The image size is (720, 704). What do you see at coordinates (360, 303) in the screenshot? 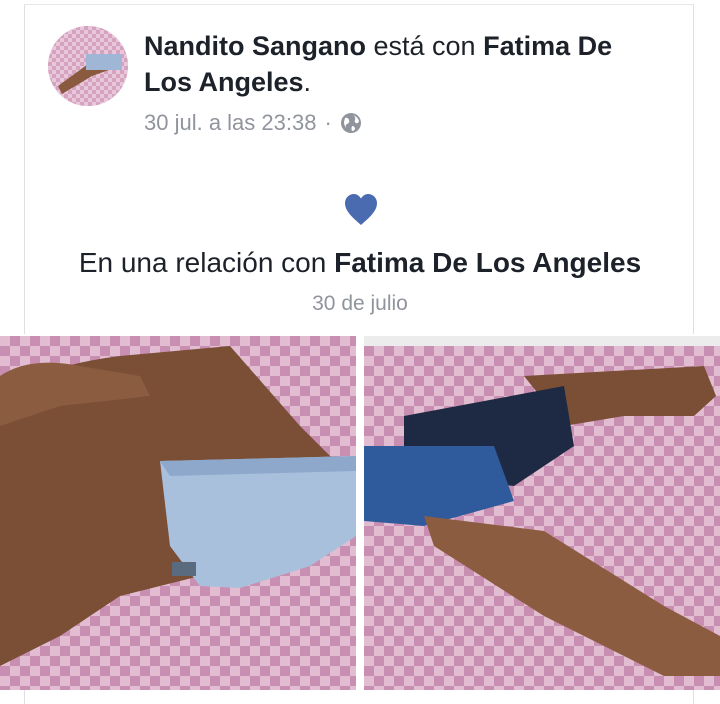
I see `life-event-date: 30 de julio` at bounding box center [360, 303].